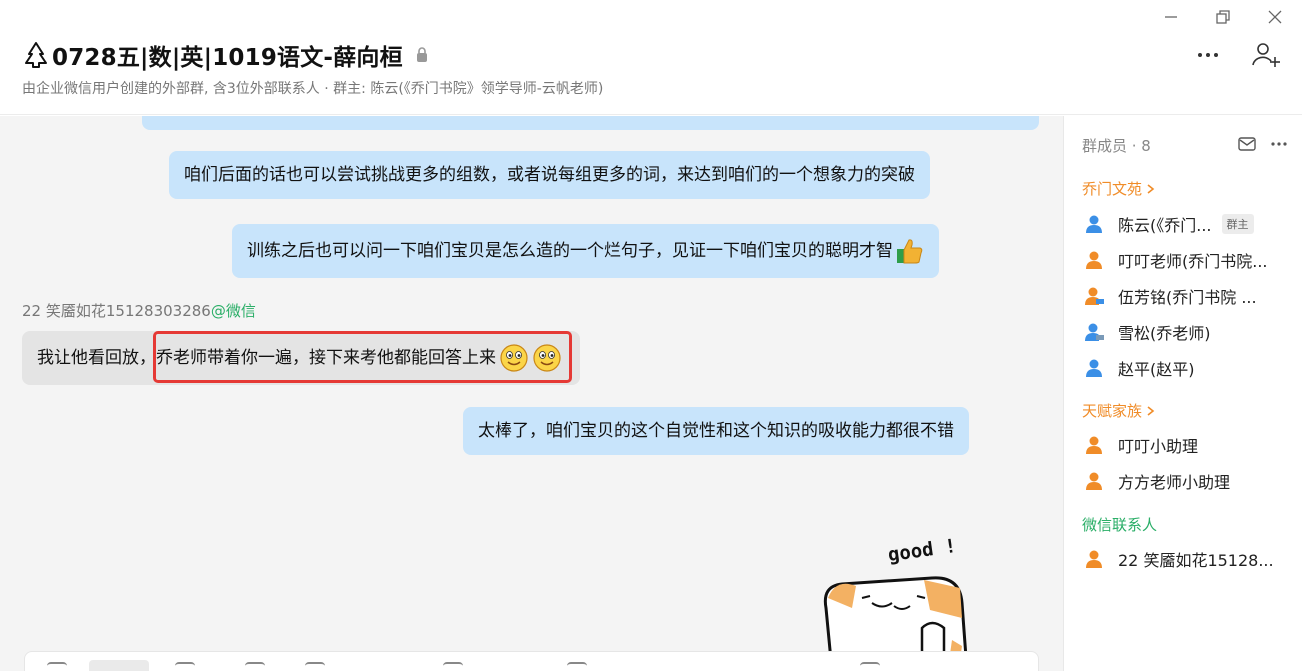  Describe the element at coordinates (233, 311) in the screenshot. I see `sender-tag: @微信` at that location.